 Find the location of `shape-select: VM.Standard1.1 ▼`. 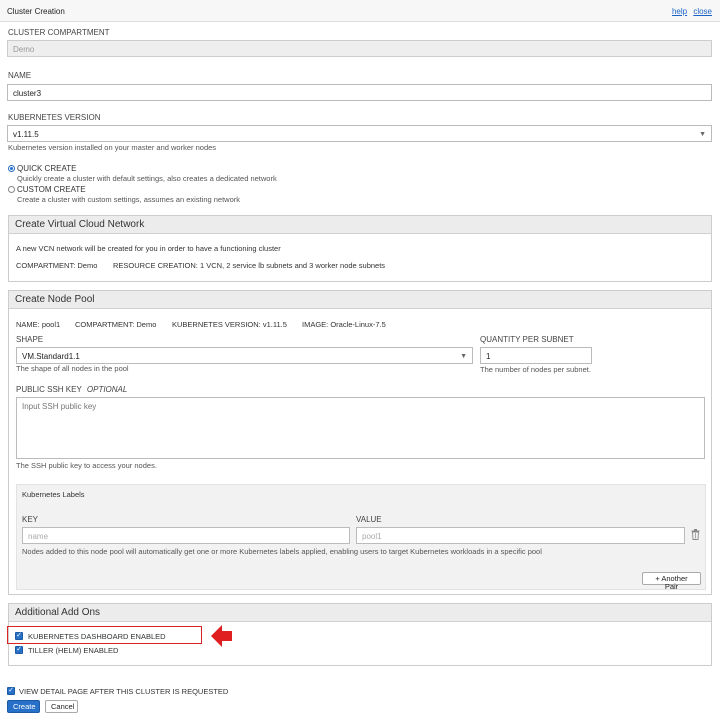

shape-select: VM.Standard1.1 ▼ is located at coordinates (244, 355).